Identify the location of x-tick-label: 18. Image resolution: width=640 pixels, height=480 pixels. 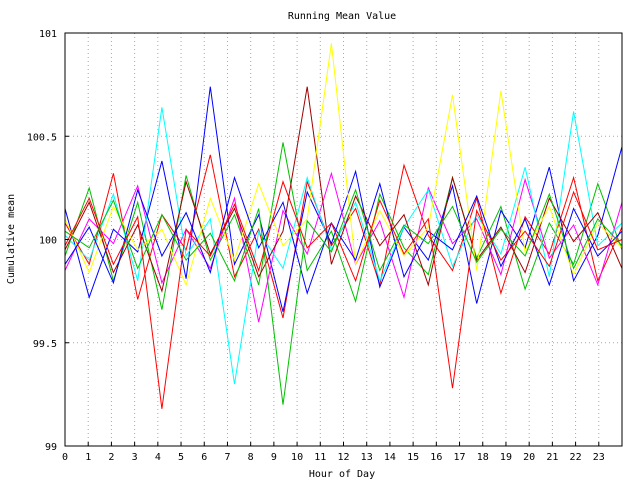
(483, 457).